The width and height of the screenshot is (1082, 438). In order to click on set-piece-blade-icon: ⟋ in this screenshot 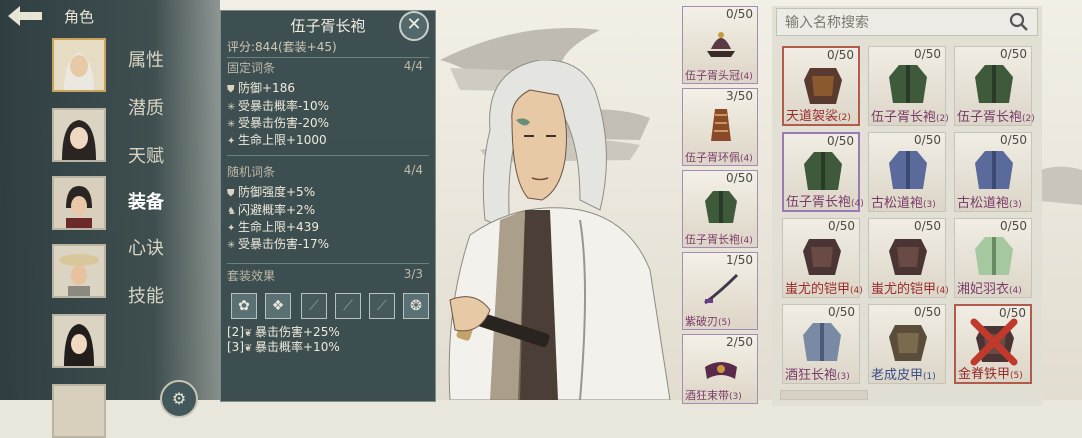, I will do `click(382, 306)`.